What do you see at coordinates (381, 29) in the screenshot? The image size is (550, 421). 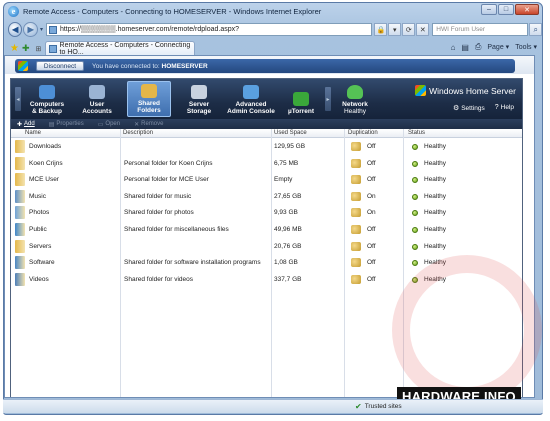 I see `lock-icon: 🔒` at bounding box center [381, 29].